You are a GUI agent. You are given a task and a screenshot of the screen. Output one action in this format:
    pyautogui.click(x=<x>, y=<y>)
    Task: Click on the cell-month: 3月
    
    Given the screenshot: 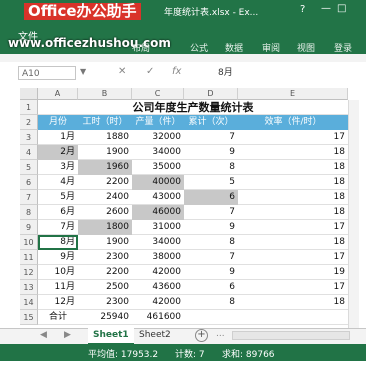 What is the action you would take?
    pyautogui.click(x=58, y=167)
    